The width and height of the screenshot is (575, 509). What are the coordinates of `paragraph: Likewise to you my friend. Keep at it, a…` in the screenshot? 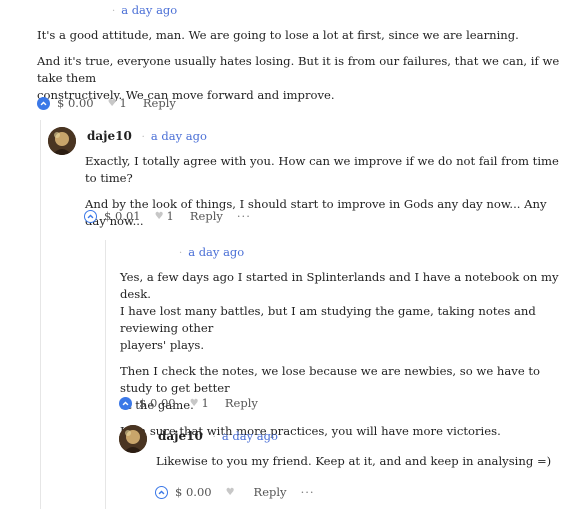 It's located at (354, 461).